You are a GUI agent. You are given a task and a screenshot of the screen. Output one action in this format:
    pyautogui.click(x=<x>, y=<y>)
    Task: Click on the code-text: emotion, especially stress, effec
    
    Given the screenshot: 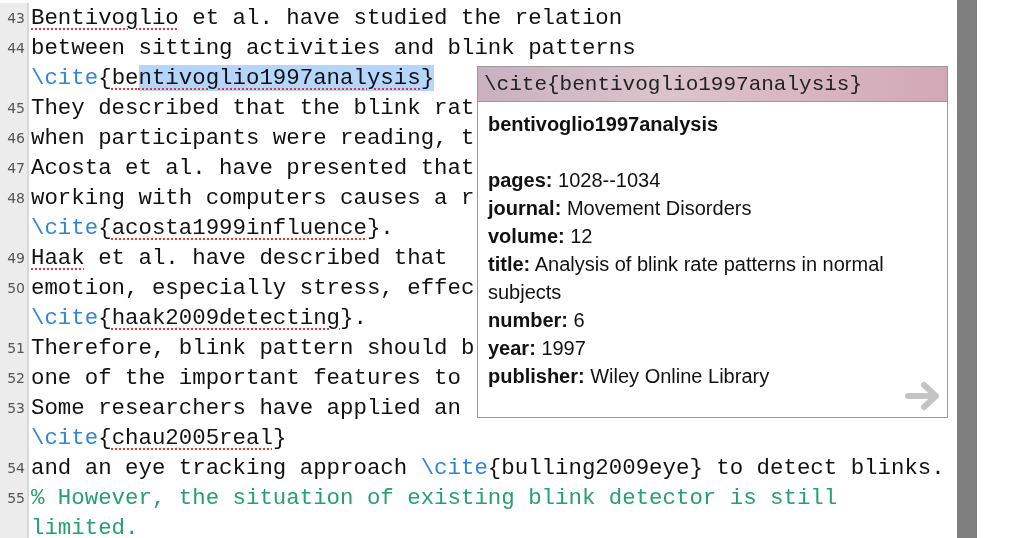 What is the action you would take?
    pyautogui.click(x=253, y=288)
    